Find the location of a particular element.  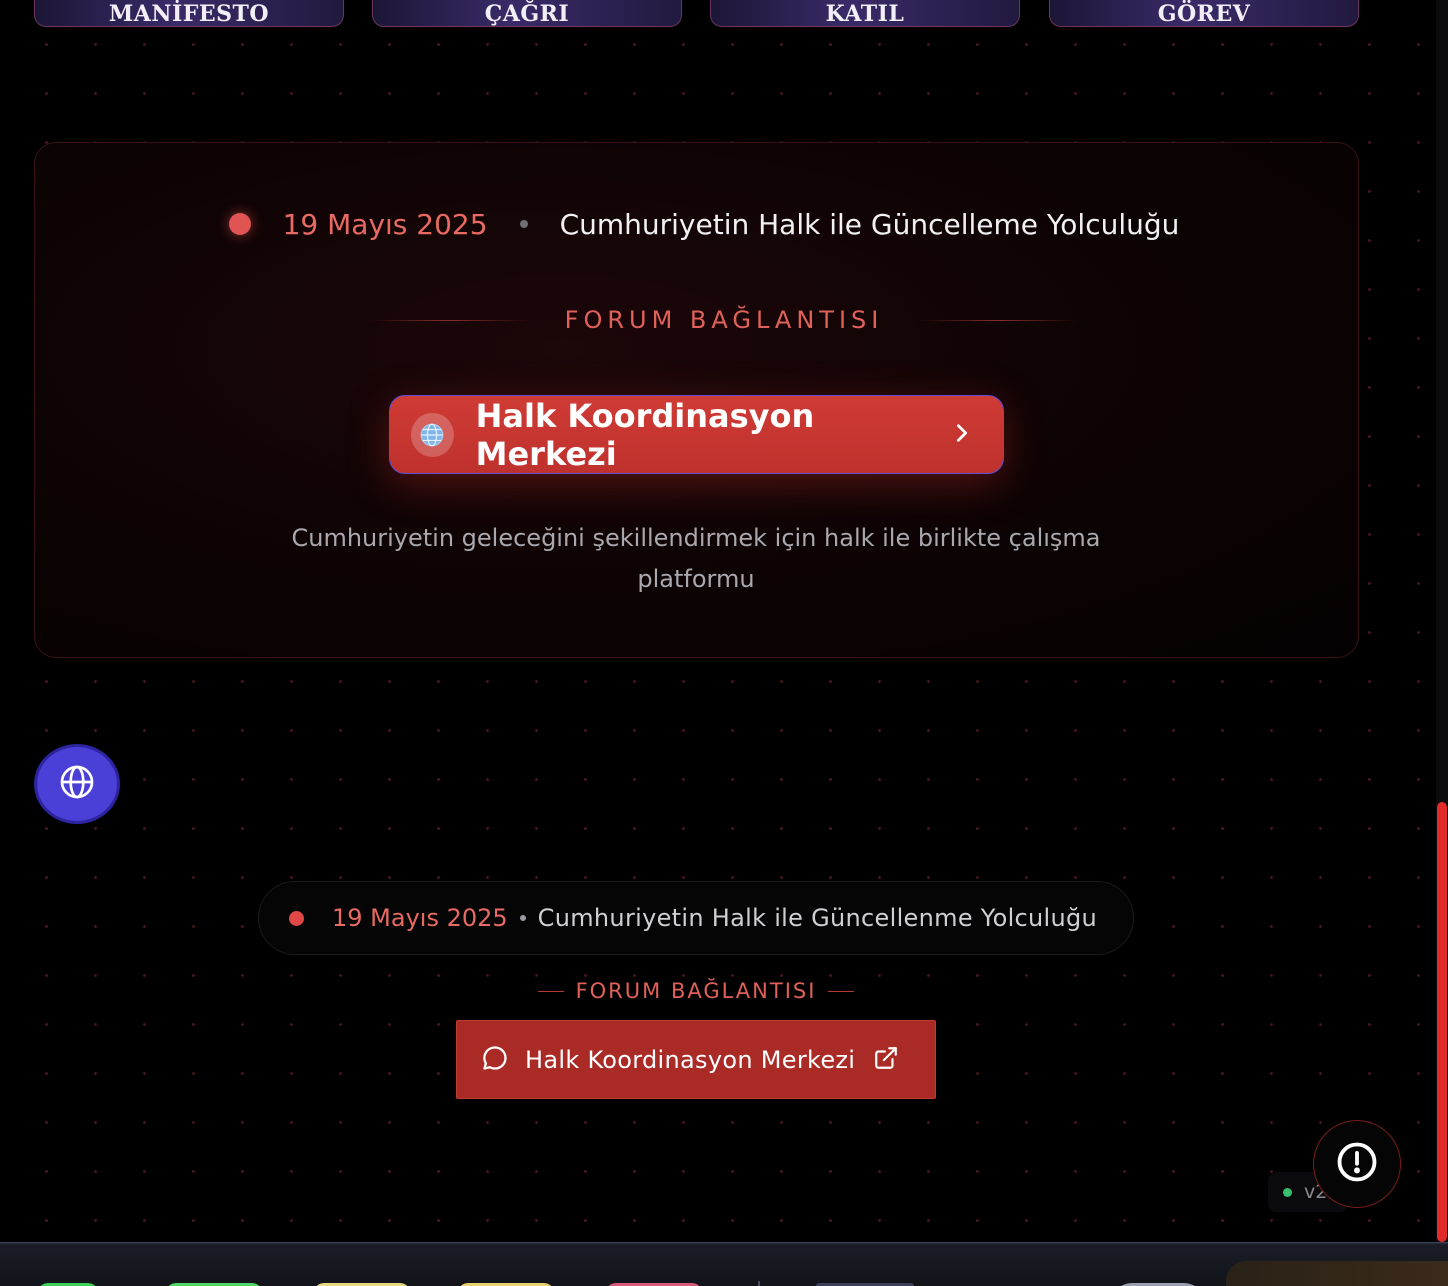

language-button is located at coordinates (77, 784).